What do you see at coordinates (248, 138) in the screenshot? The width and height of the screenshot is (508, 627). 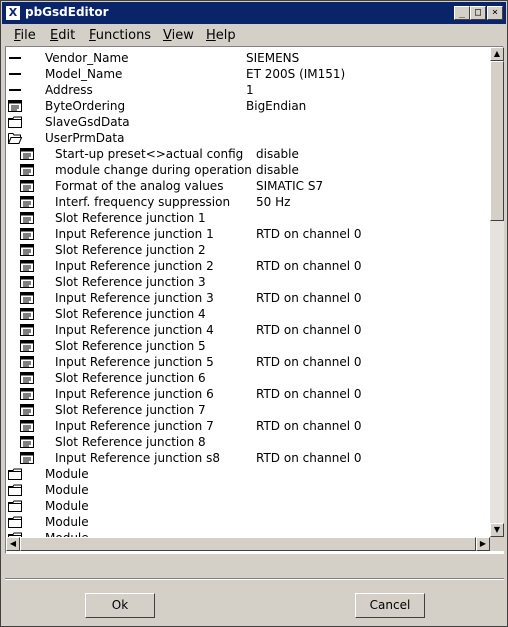 I see `tree-row: UserPrmData` at bounding box center [248, 138].